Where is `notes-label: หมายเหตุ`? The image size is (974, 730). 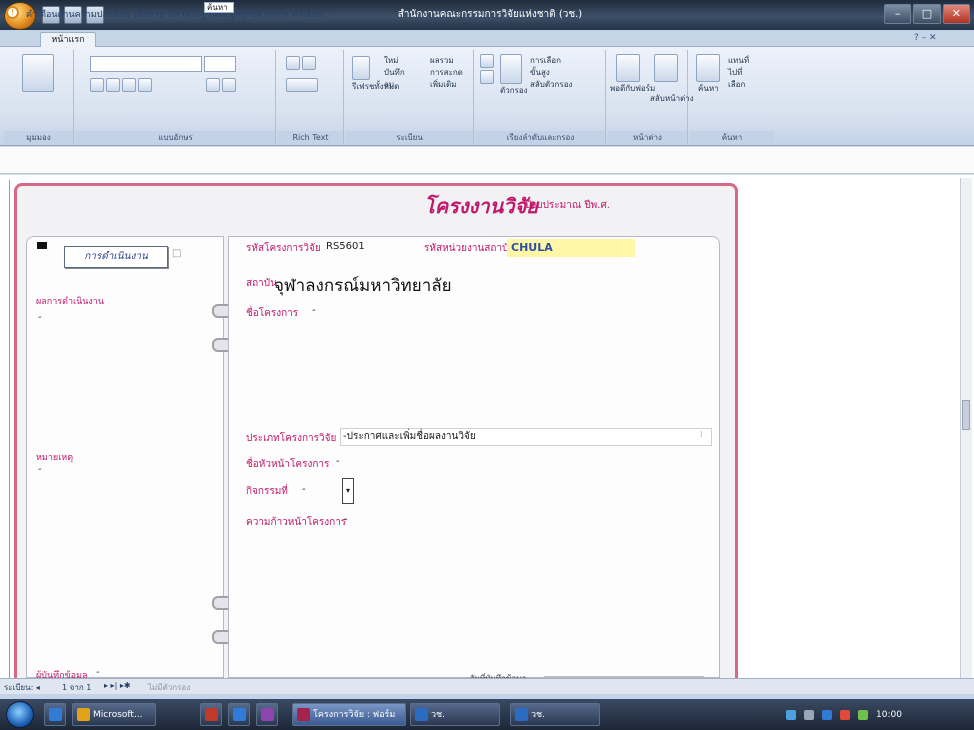
notes-label: หมายเหตุ is located at coordinates (55, 458).